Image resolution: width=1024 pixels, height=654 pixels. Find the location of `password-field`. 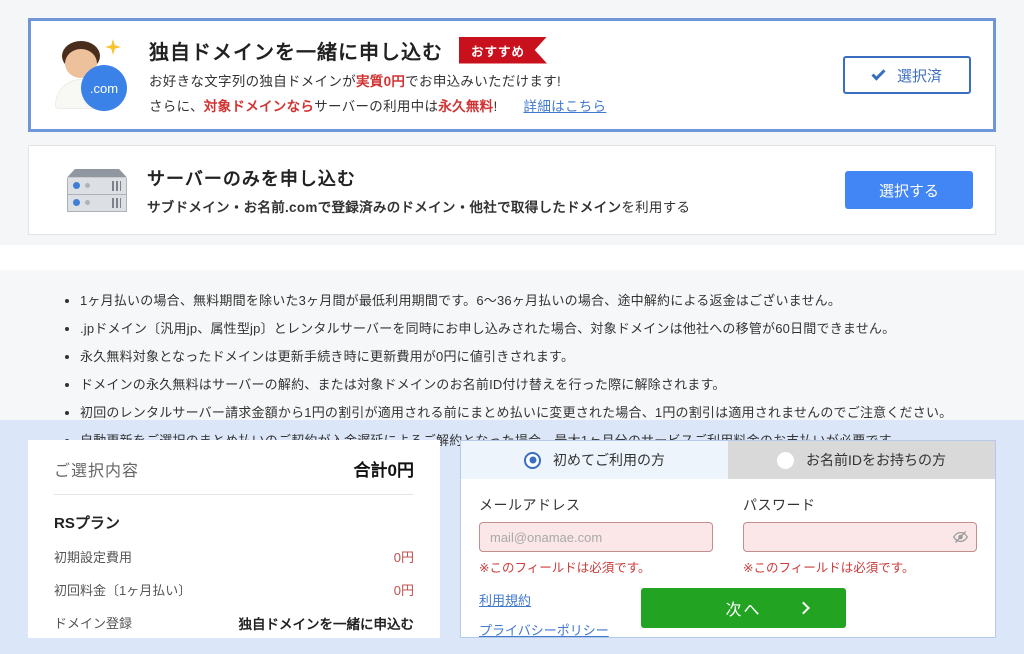

password-field is located at coordinates (860, 537).